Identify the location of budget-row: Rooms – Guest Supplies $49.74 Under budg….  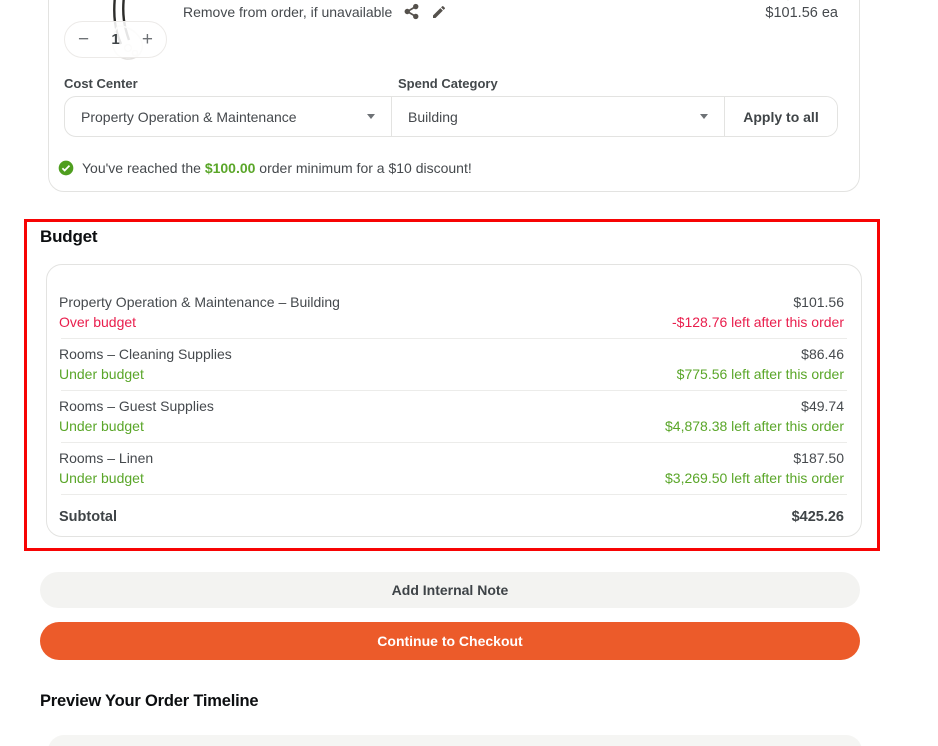
(454, 416).